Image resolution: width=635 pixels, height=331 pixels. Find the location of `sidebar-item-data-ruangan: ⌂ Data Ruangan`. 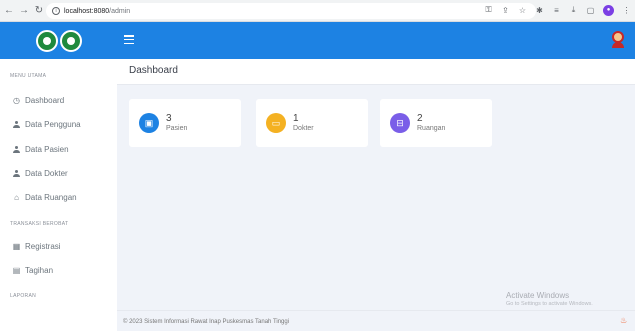

sidebar-item-data-ruangan: ⌂ Data Ruangan is located at coordinates (44, 197).